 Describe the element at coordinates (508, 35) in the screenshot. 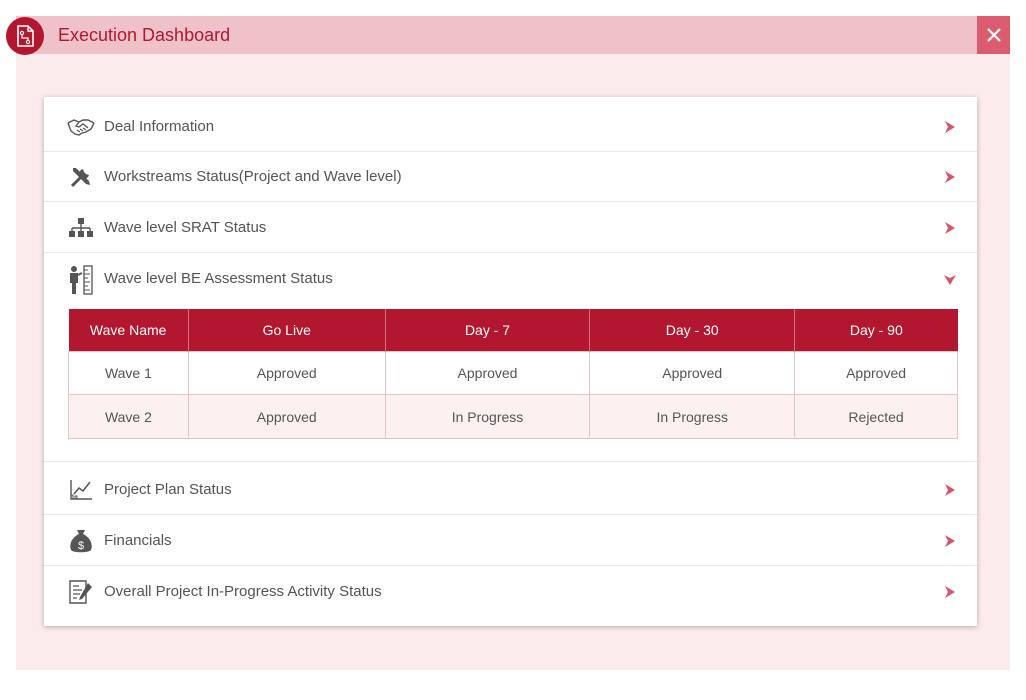

I see `title-bar: Execution Dashboard` at that location.